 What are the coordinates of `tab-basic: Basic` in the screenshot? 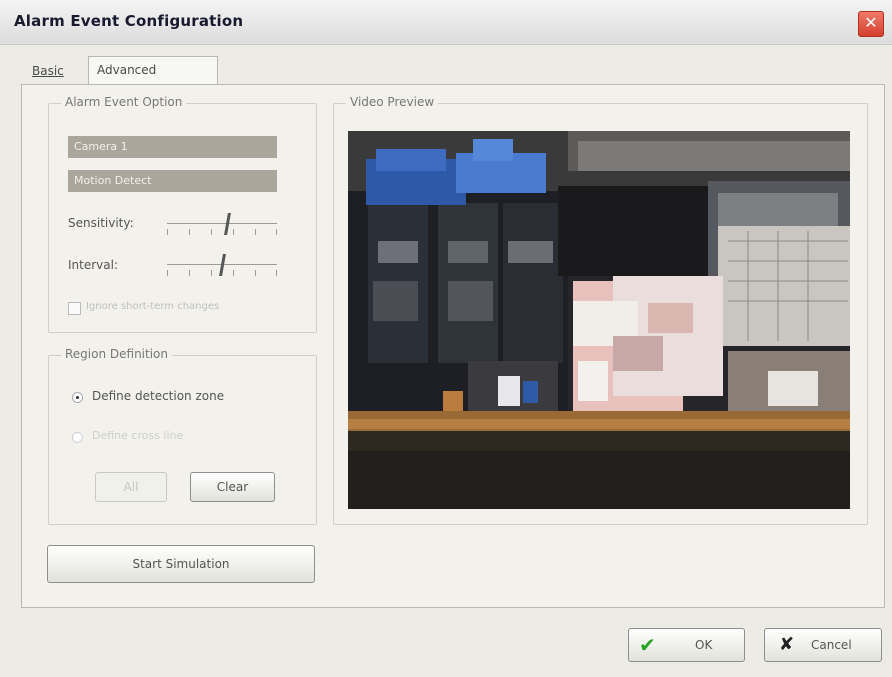 It's located at (59, 71).